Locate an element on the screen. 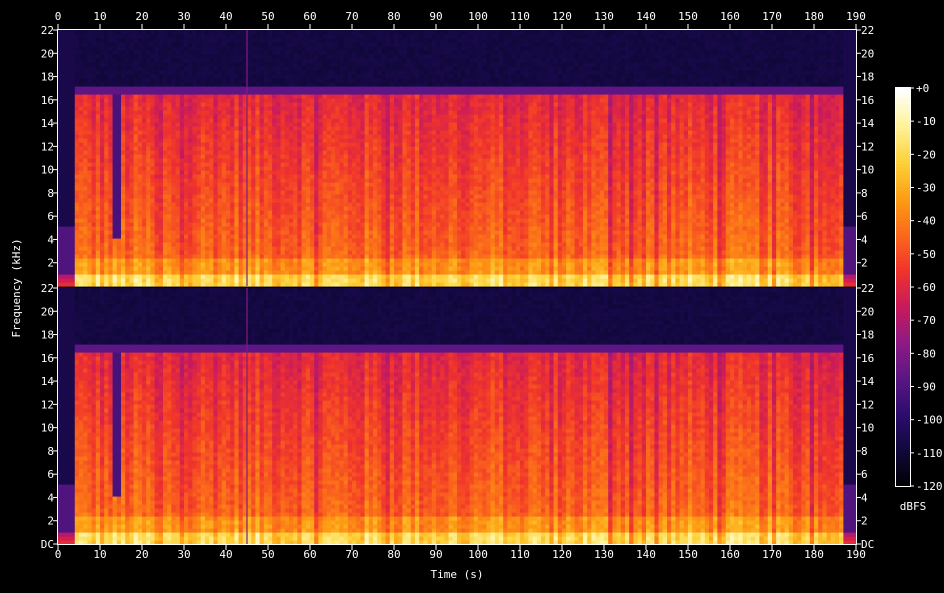 This screenshot has height=593, width=944. colorbar-tick-label: -80 is located at coordinates (926, 353).